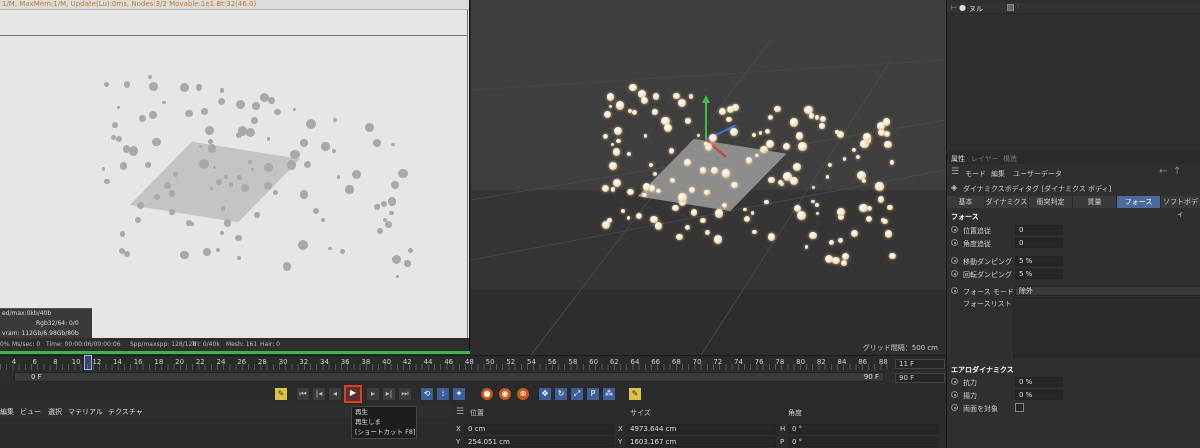 This screenshot has width=1200, height=448. I want to click on scale-key-icon: ⤢, so click(577, 394).